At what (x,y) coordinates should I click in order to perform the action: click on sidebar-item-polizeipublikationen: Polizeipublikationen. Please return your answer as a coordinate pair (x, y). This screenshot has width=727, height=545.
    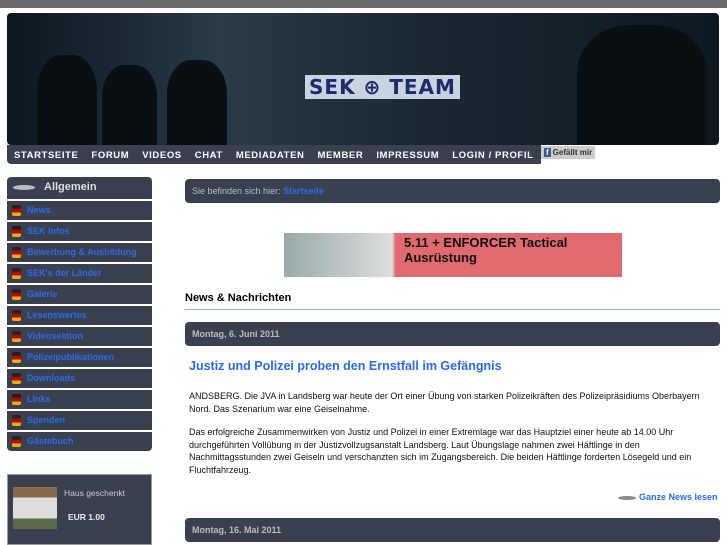
    Looking at the image, I should click on (79, 357).